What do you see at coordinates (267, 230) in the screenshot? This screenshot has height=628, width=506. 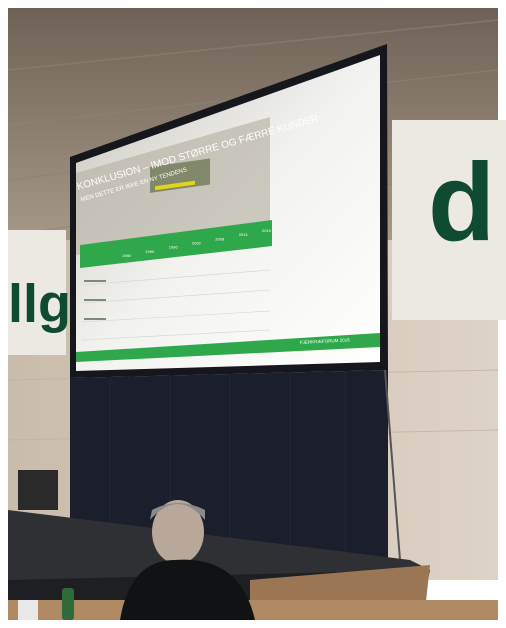 I see `slide-year-label: 2019` at bounding box center [267, 230].